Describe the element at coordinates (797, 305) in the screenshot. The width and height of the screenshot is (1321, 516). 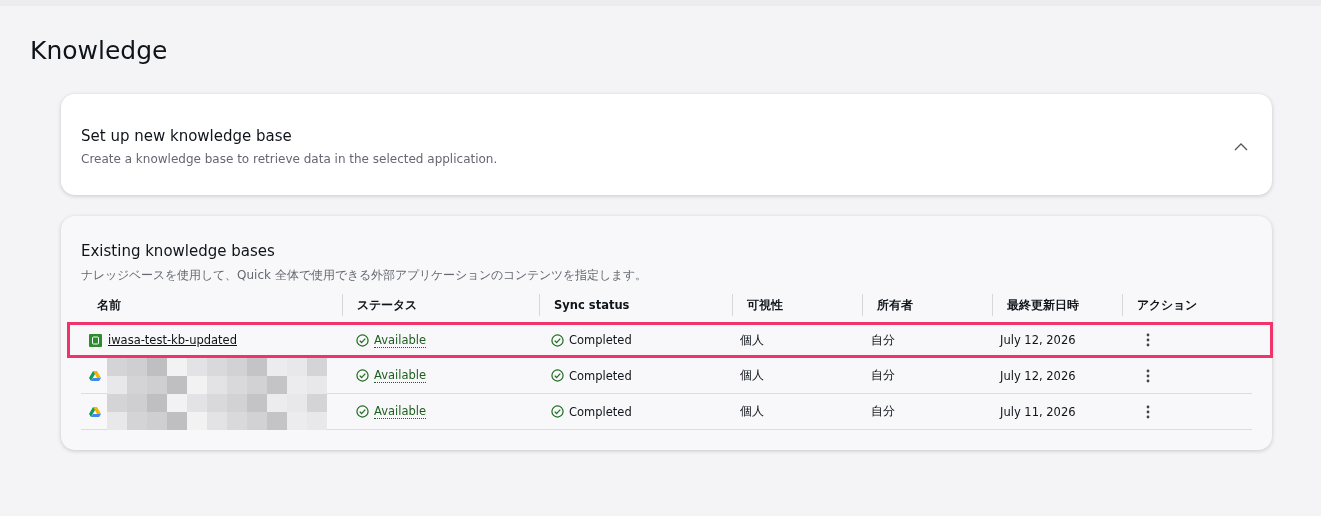
I see `column-header: 可視性` at that location.